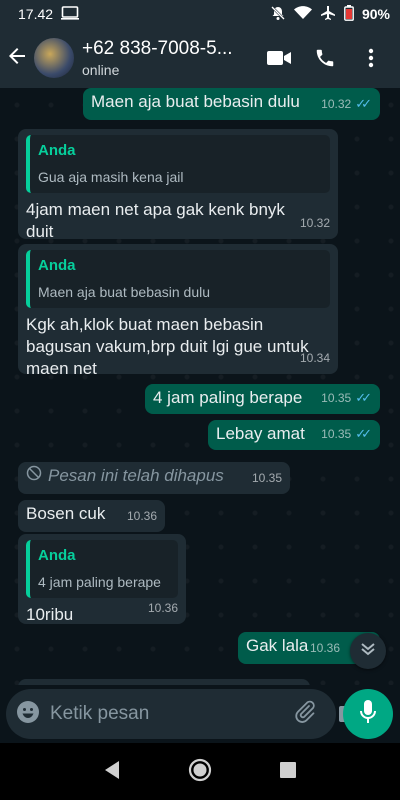 This screenshot has width=400, height=800. What do you see at coordinates (99, 582) in the screenshot?
I see `quote-text: 4 jam paling berape` at bounding box center [99, 582].